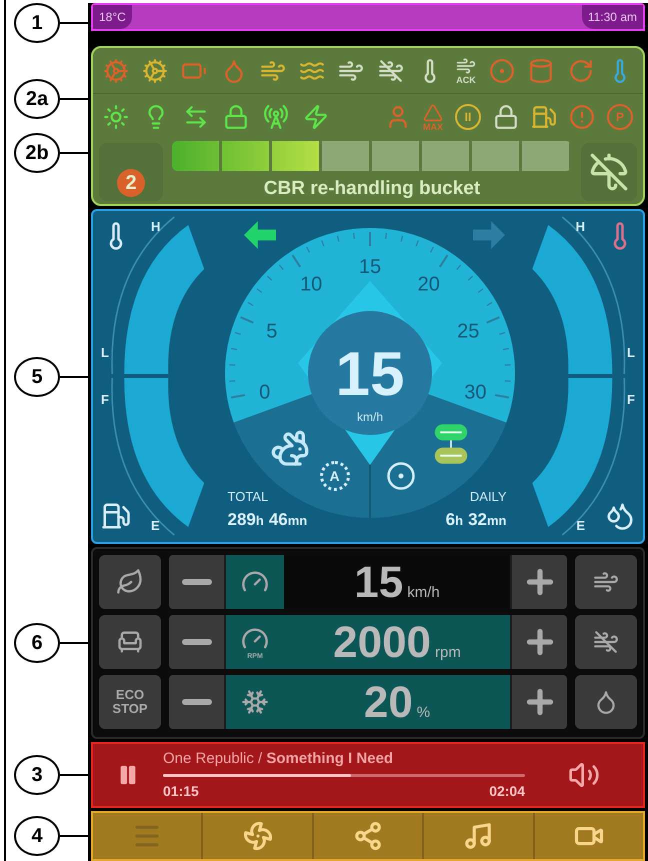 This screenshot has height=861, width=648. I want to click on setpoint-unit: %, so click(423, 713).